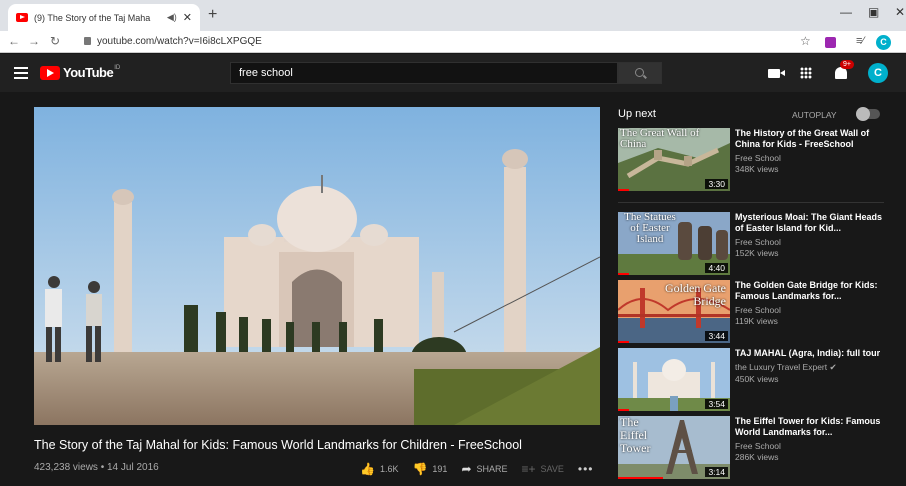 This screenshot has width=906, height=486. I want to click on youtube-favicon-icon, so click(22, 17).